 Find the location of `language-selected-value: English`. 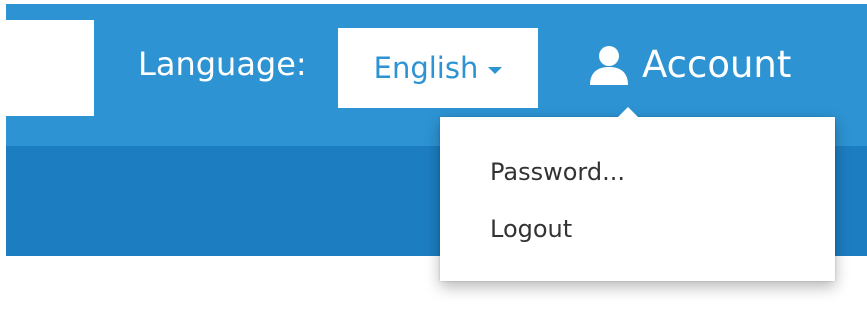

language-selected-value: English is located at coordinates (426, 68).